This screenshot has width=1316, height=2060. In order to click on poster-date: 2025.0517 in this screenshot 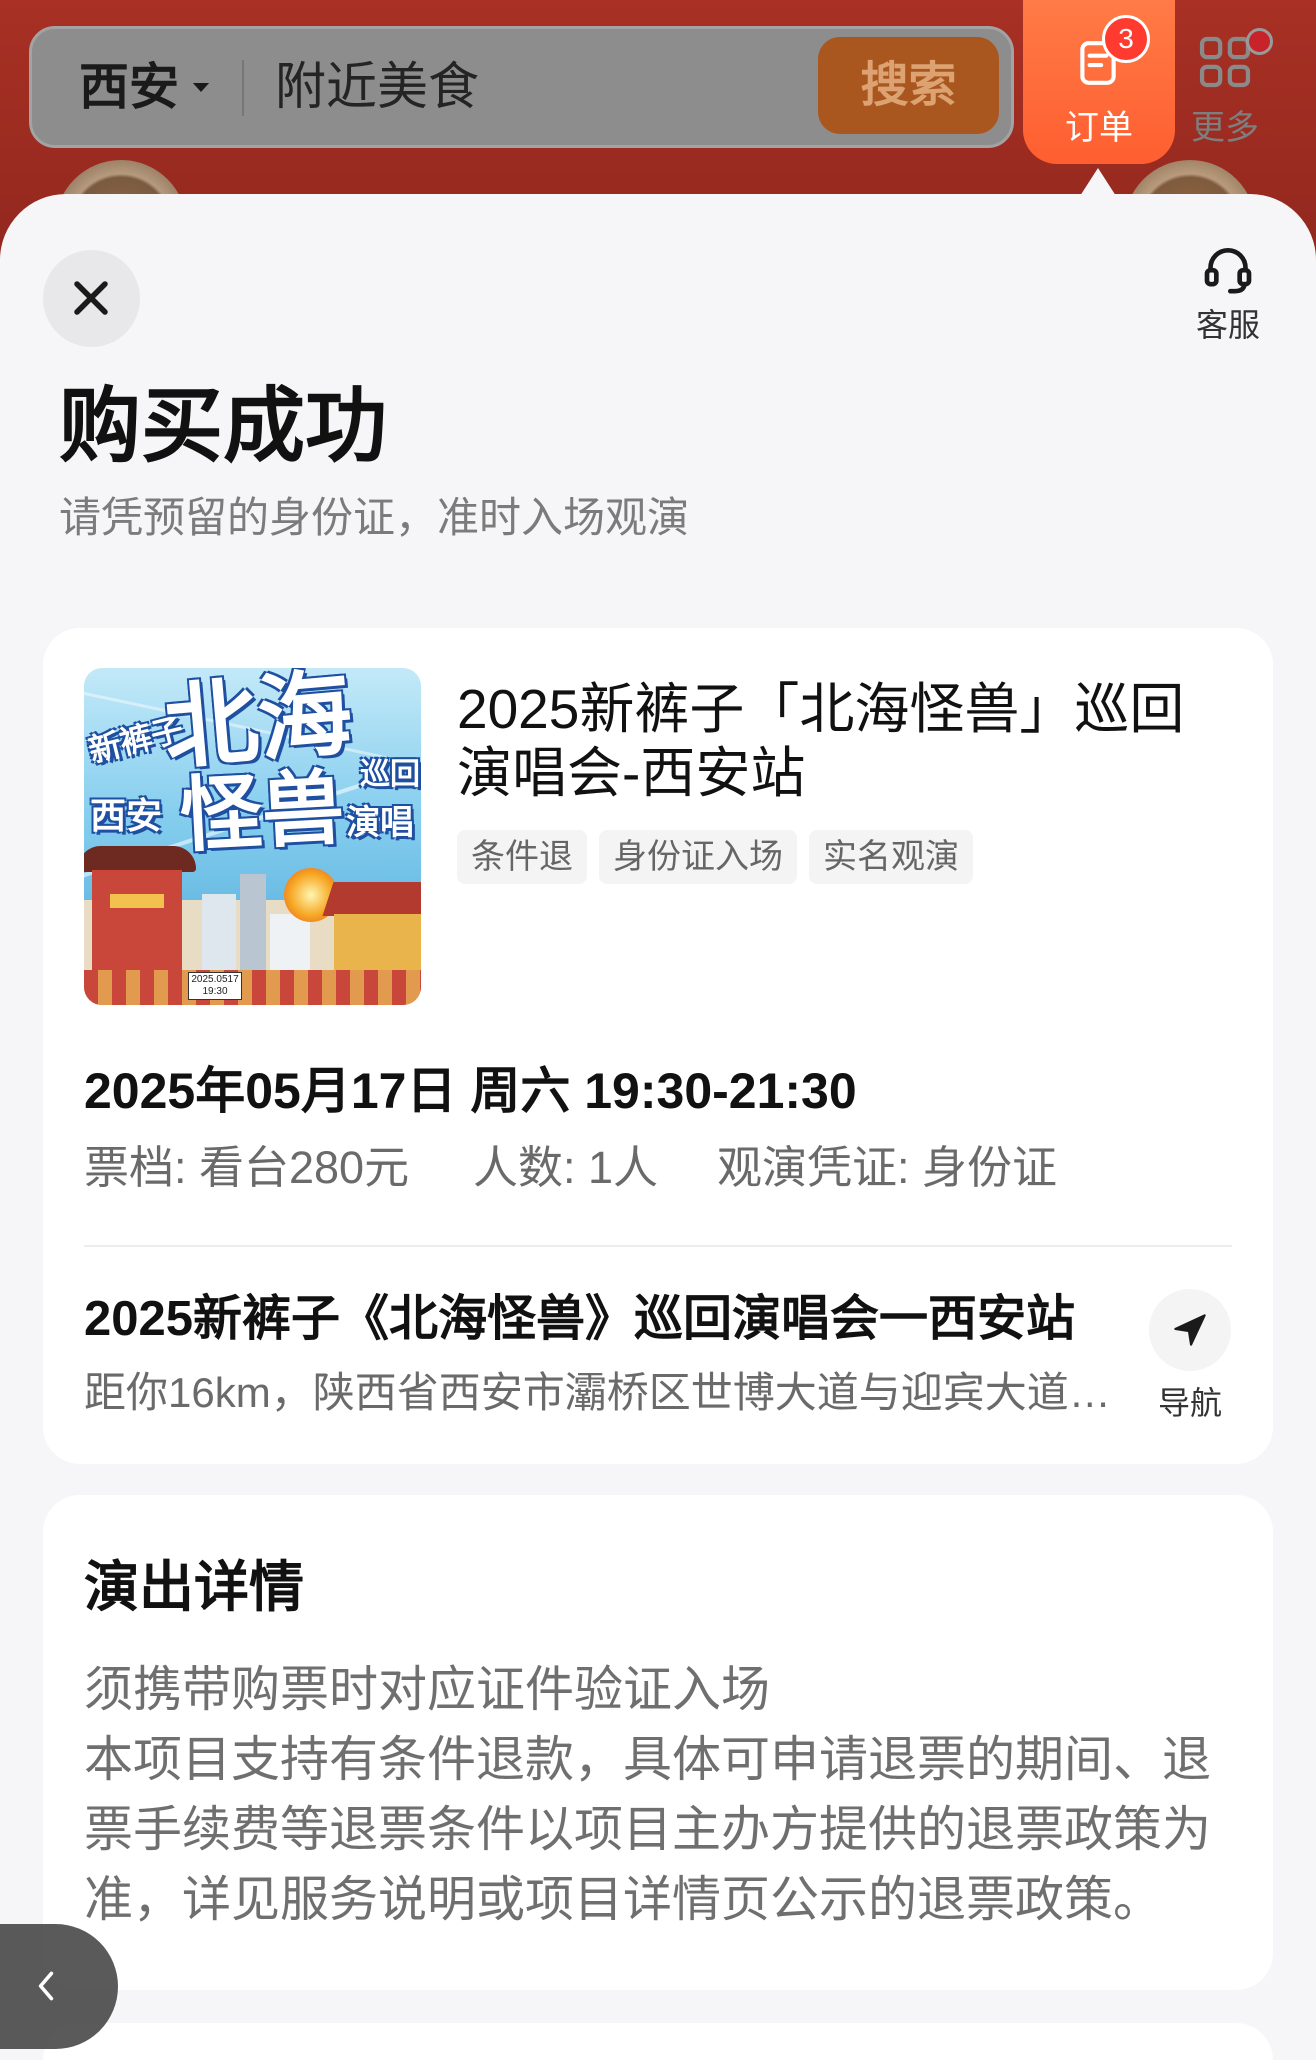, I will do `click(215, 979)`.